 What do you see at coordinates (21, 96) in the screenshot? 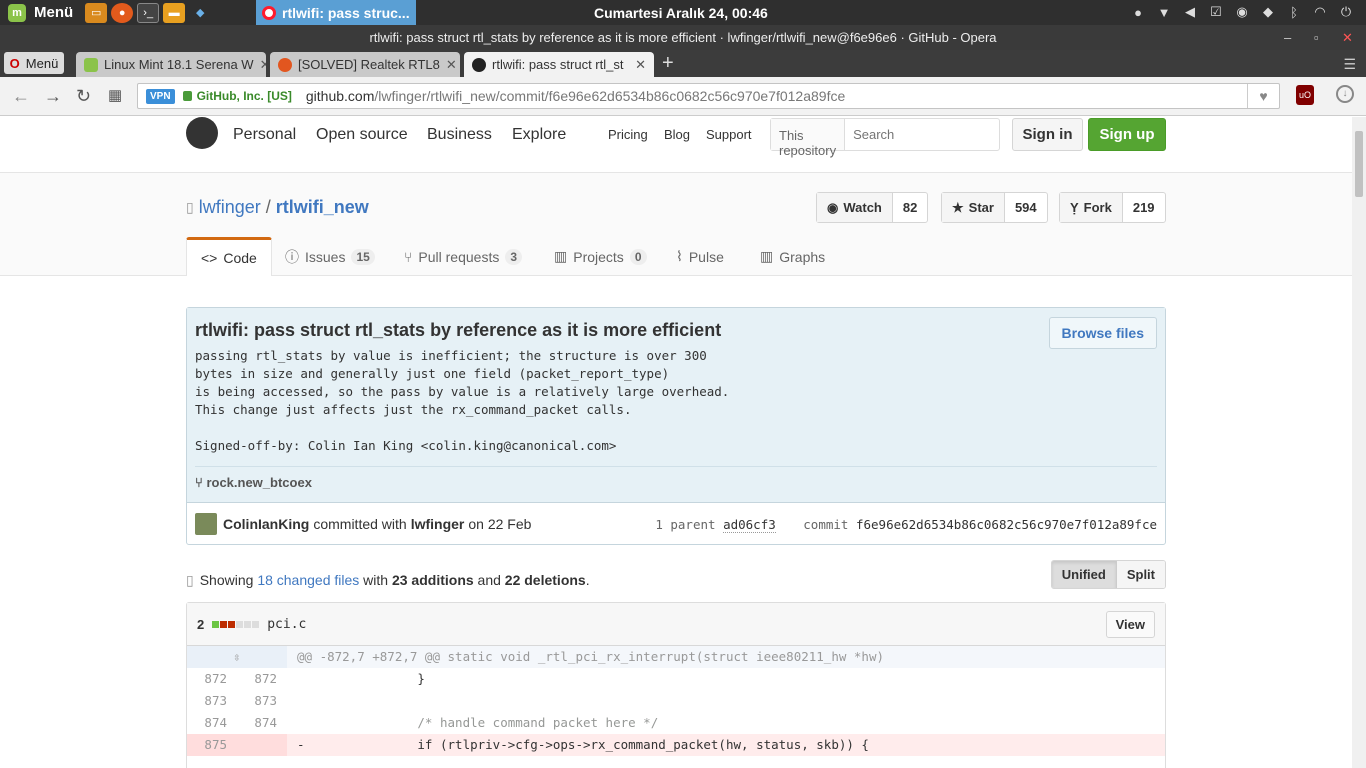
I see `back-icon: ←` at bounding box center [21, 96].